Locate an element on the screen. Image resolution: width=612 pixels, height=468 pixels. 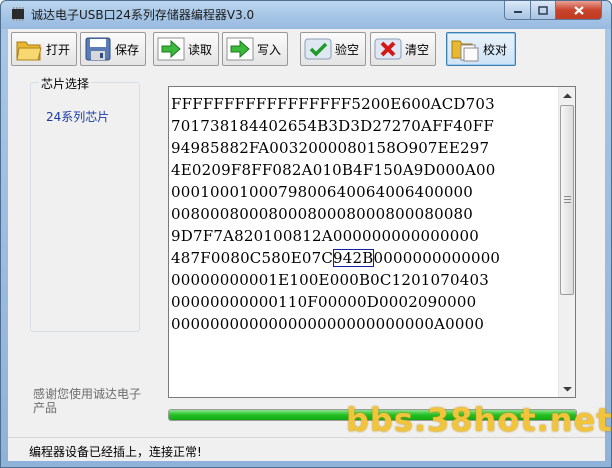
erase-button: 清空 is located at coordinates (403, 49).